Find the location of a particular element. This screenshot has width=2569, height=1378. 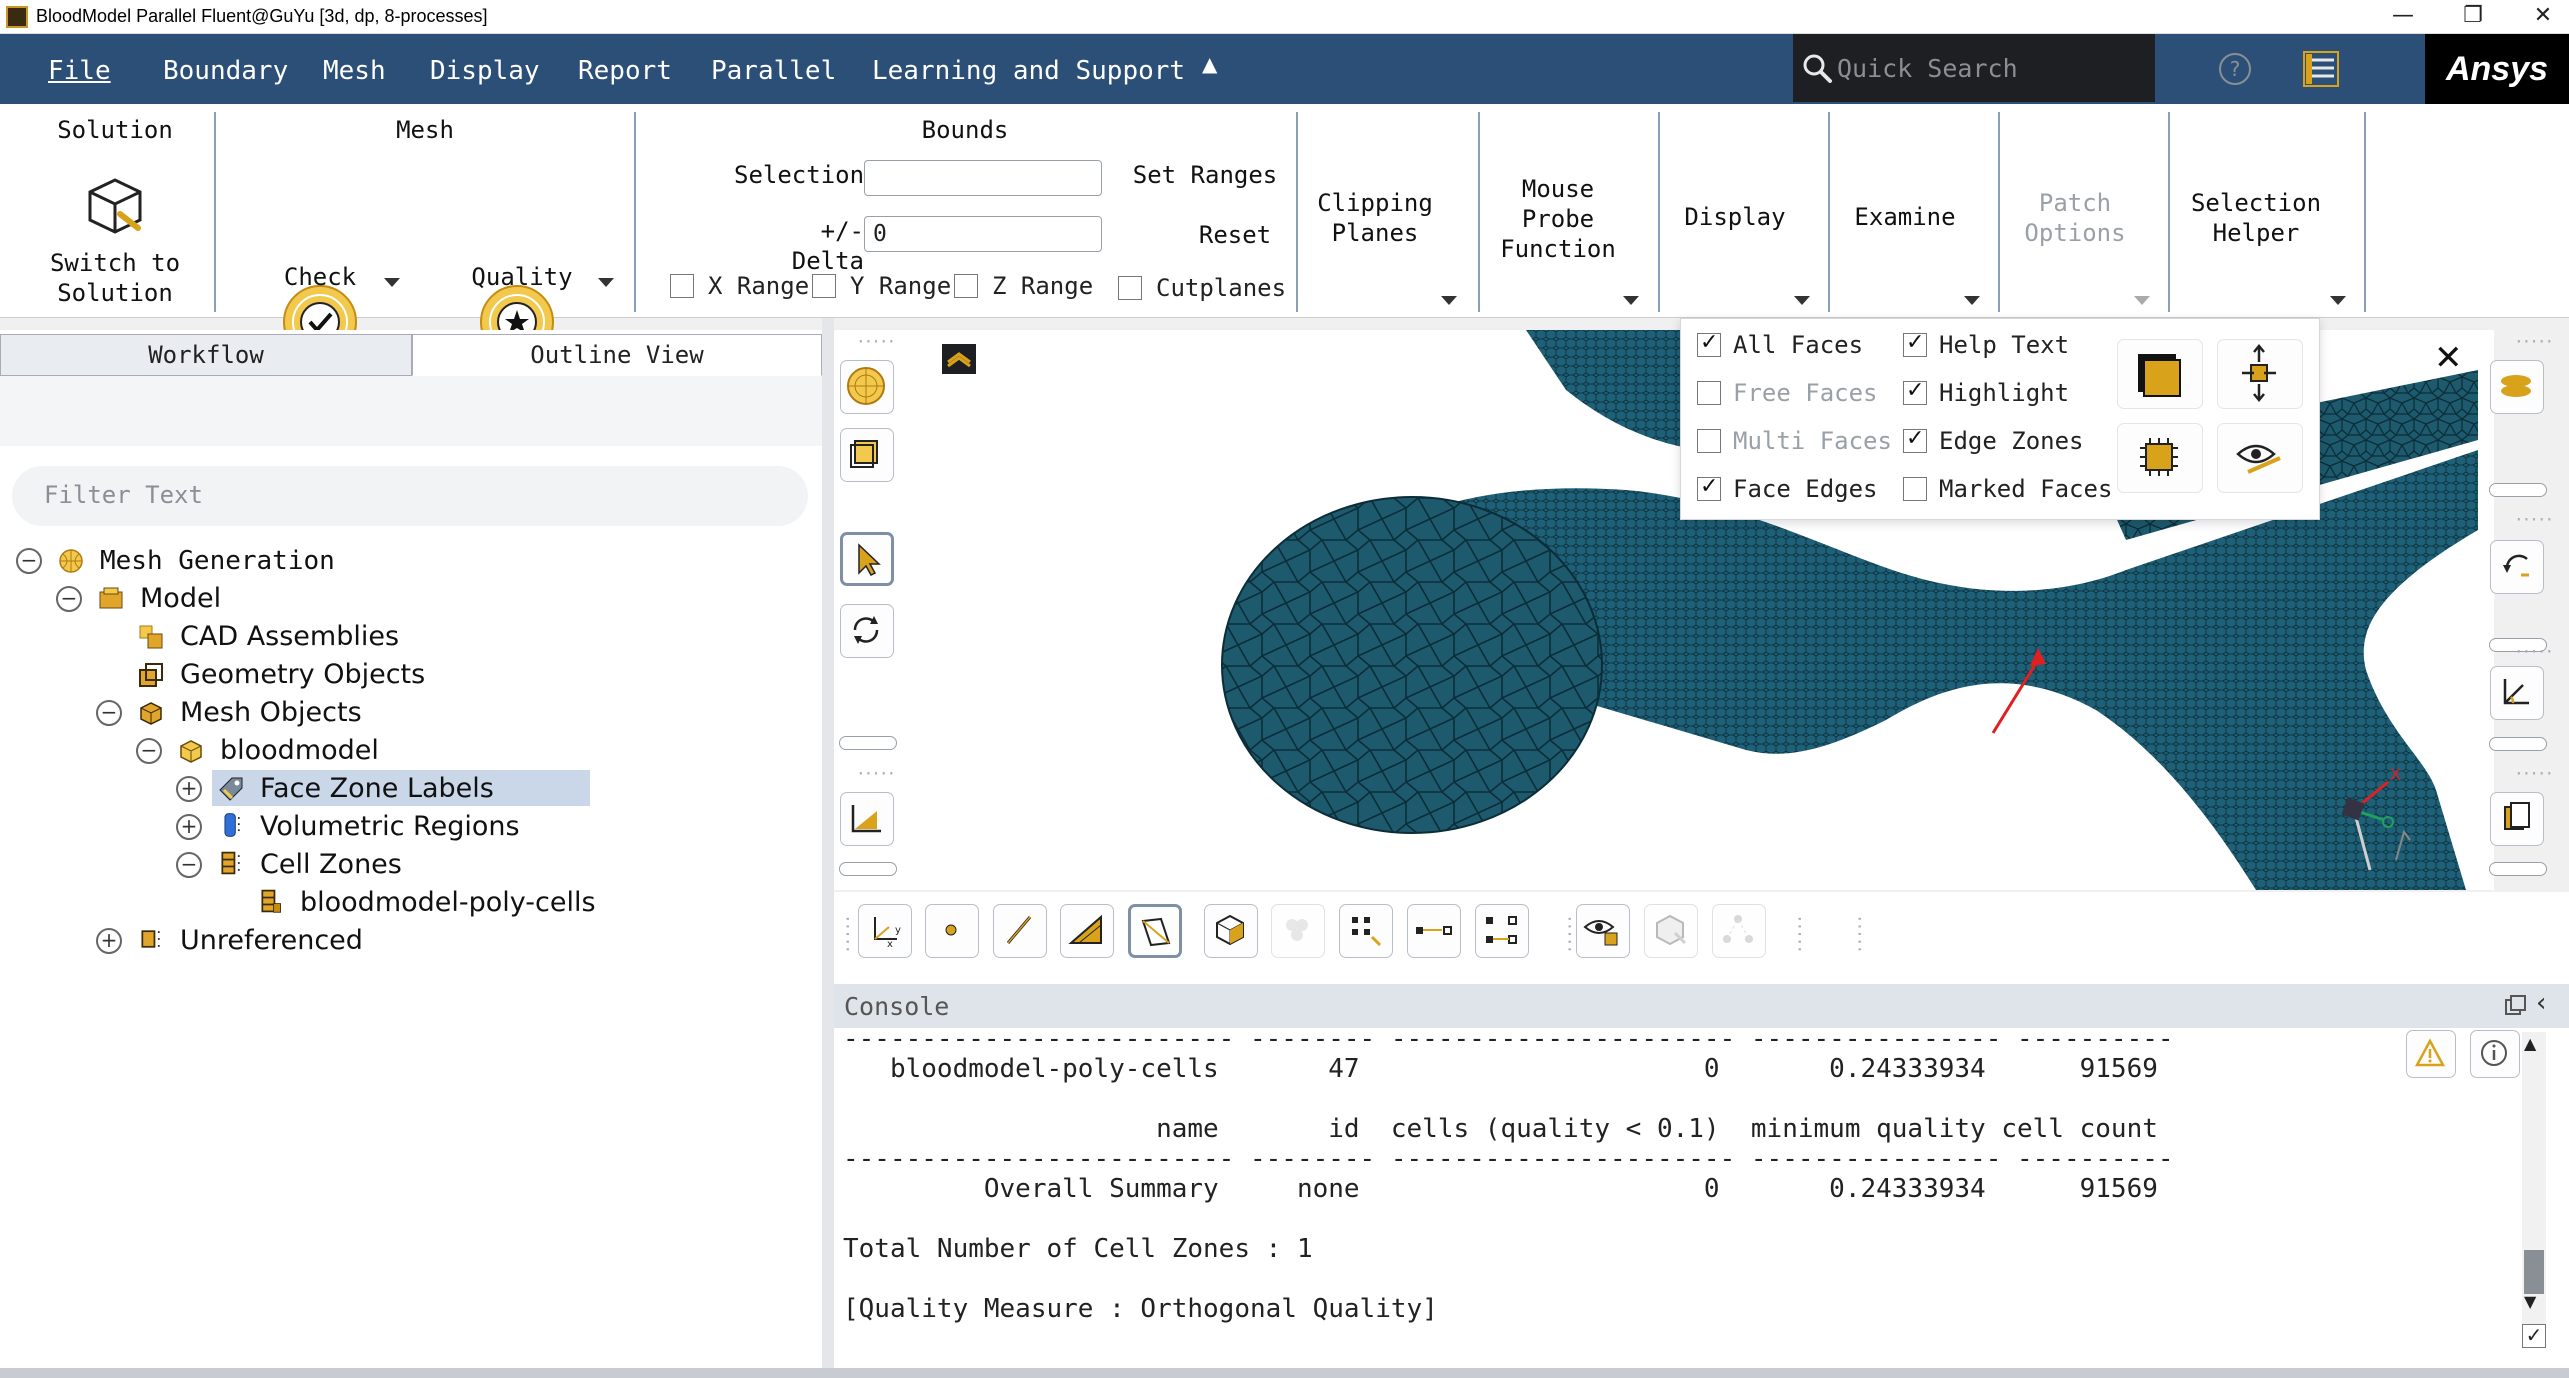

all-faces-checkbox is located at coordinates (1709, 343).